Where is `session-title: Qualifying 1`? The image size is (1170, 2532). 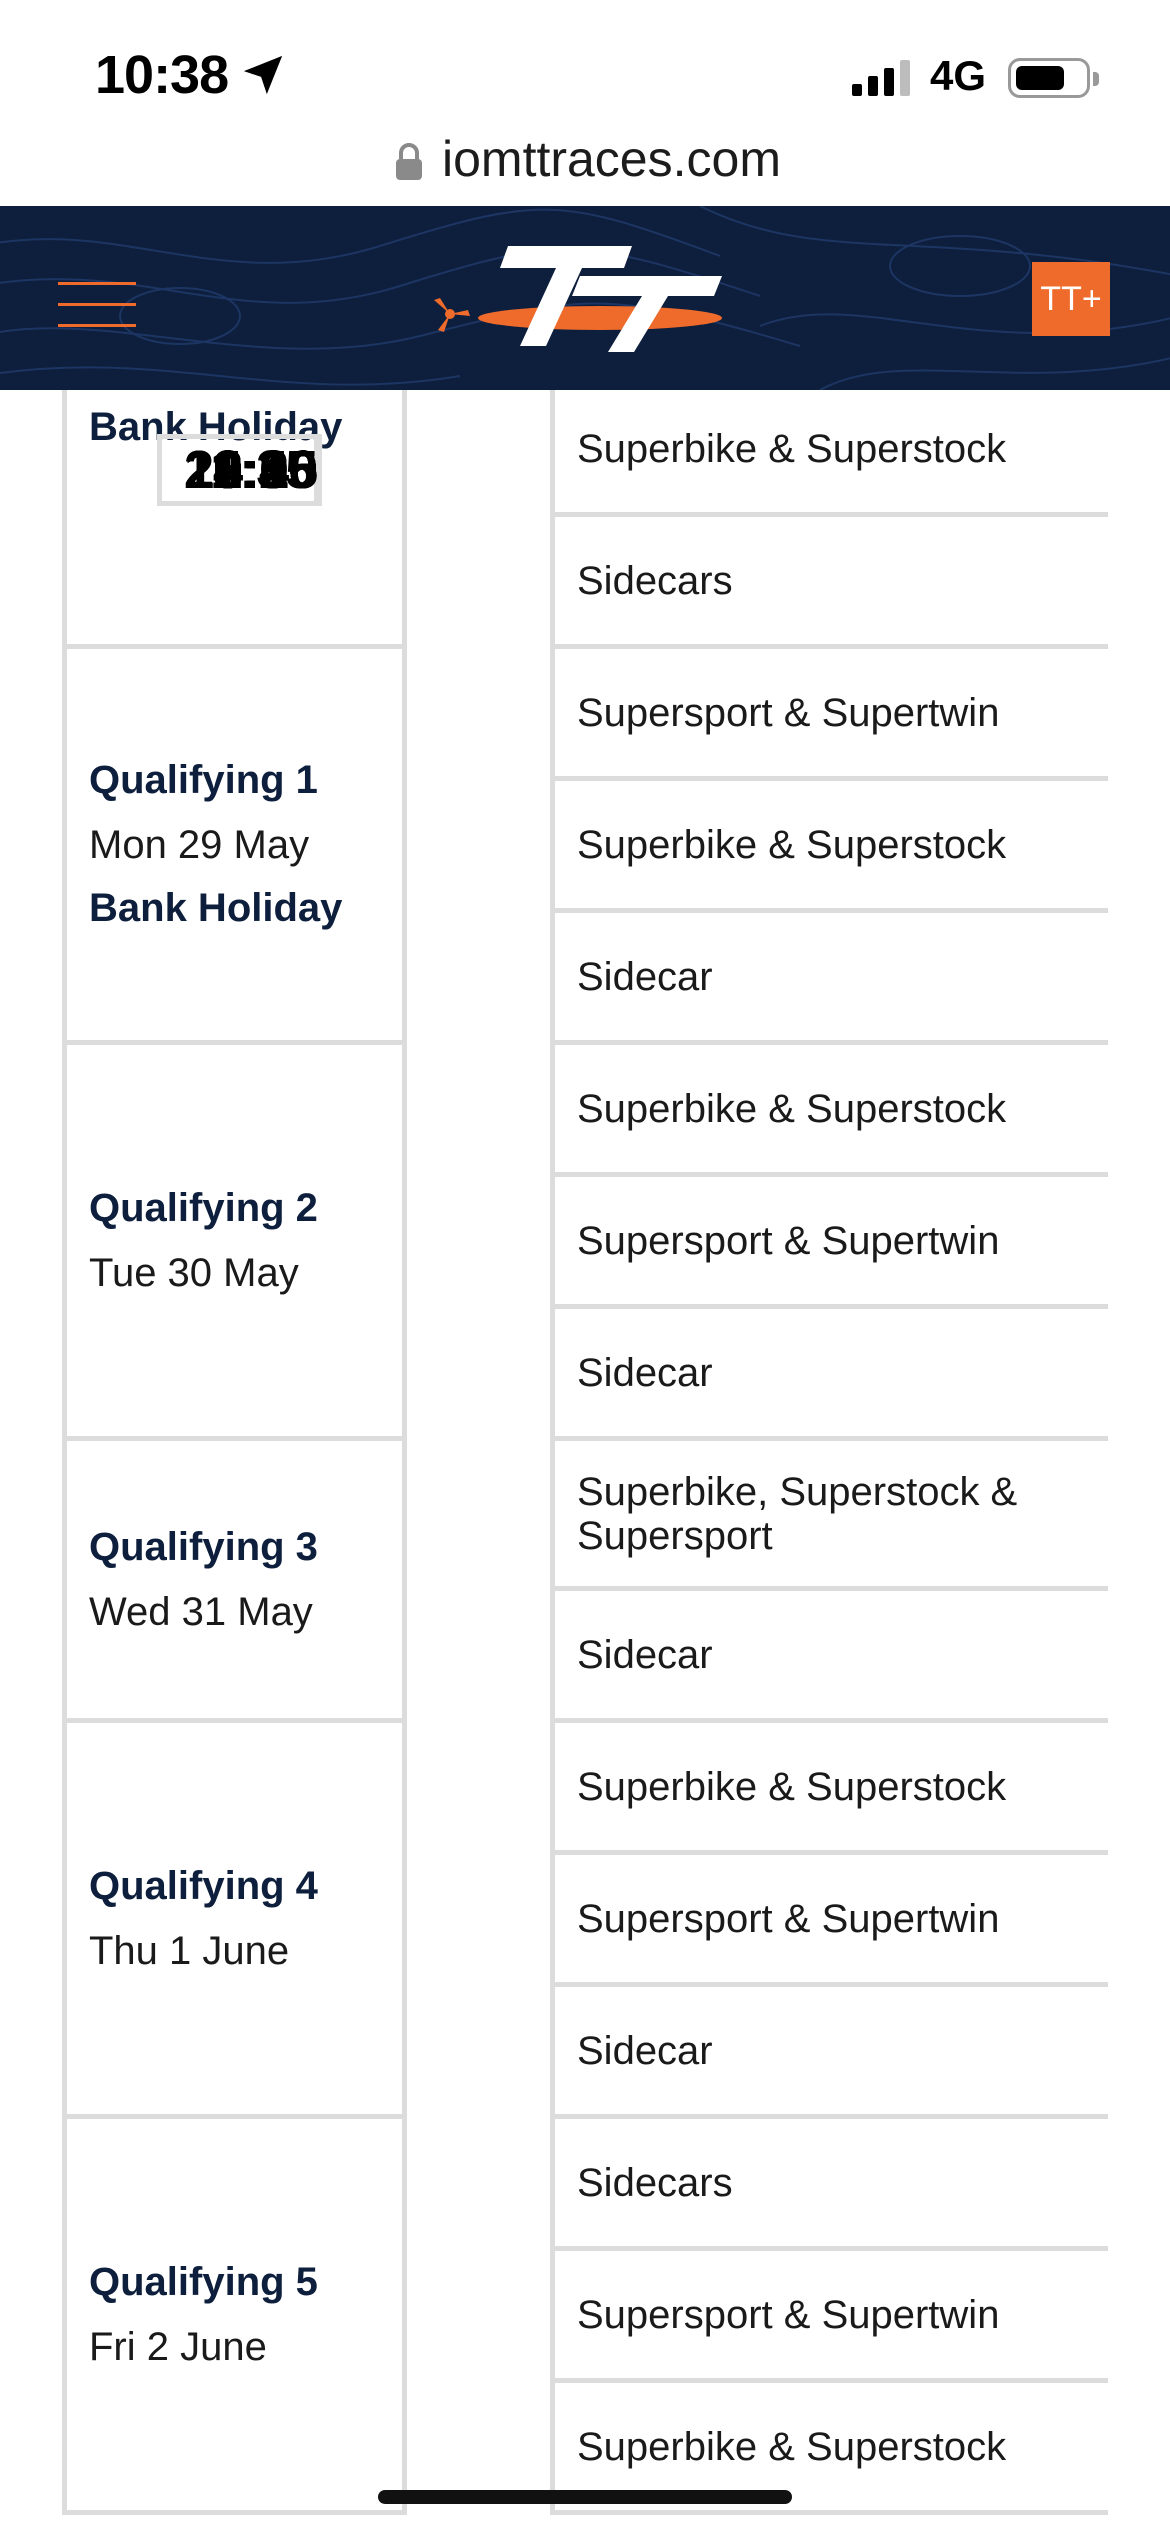
session-title: Qualifying 1 is located at coordinates (203, 780).